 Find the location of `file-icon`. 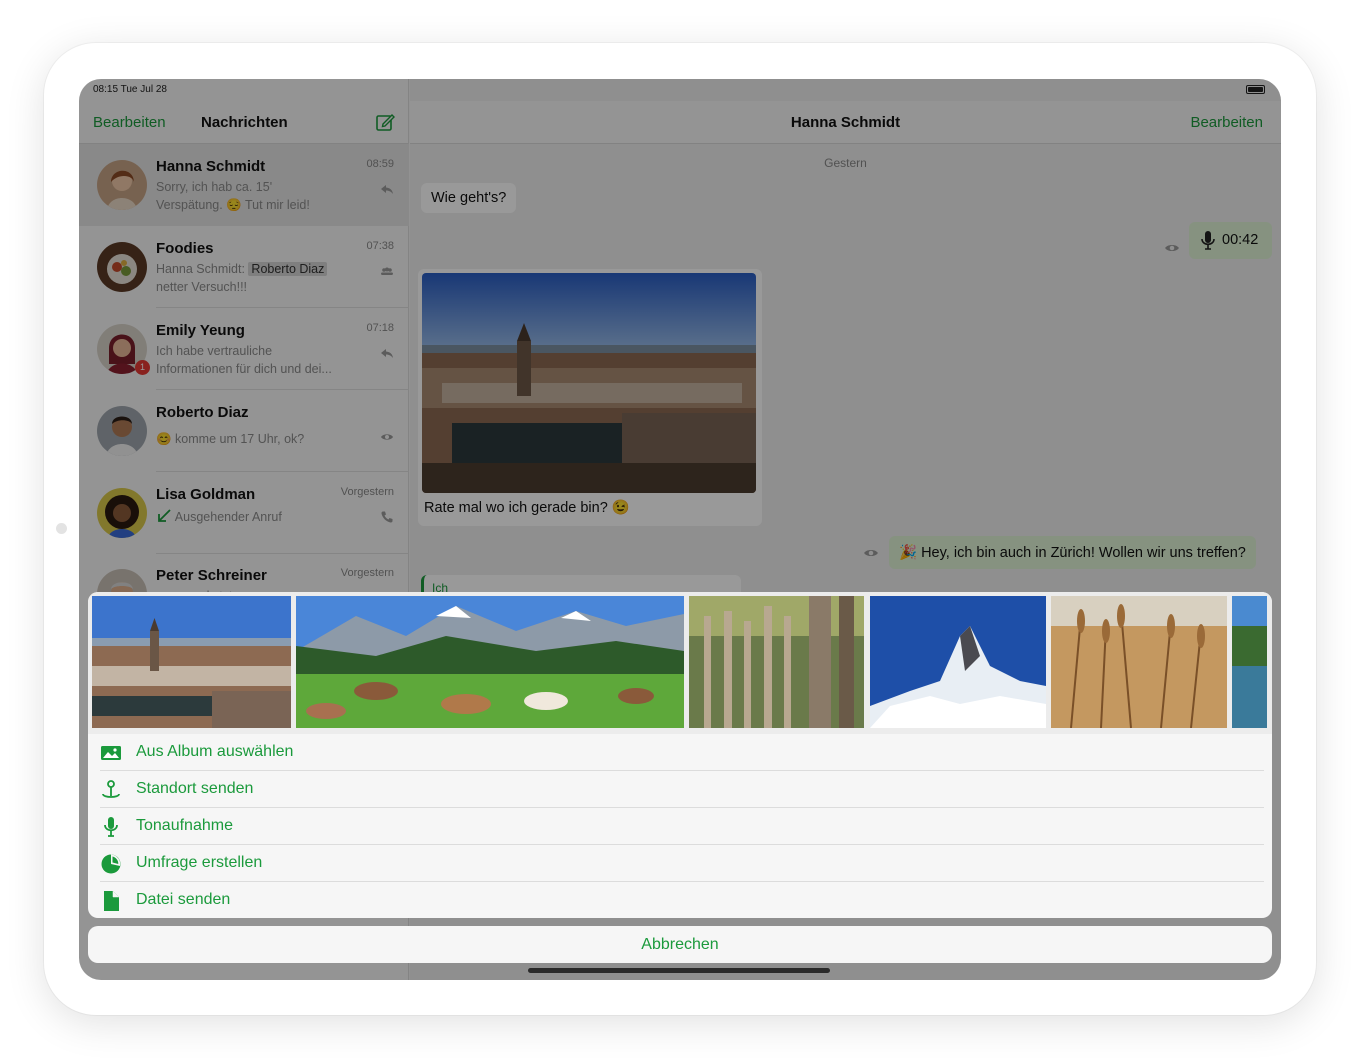

file-icon is located at coordinates (111, 901).